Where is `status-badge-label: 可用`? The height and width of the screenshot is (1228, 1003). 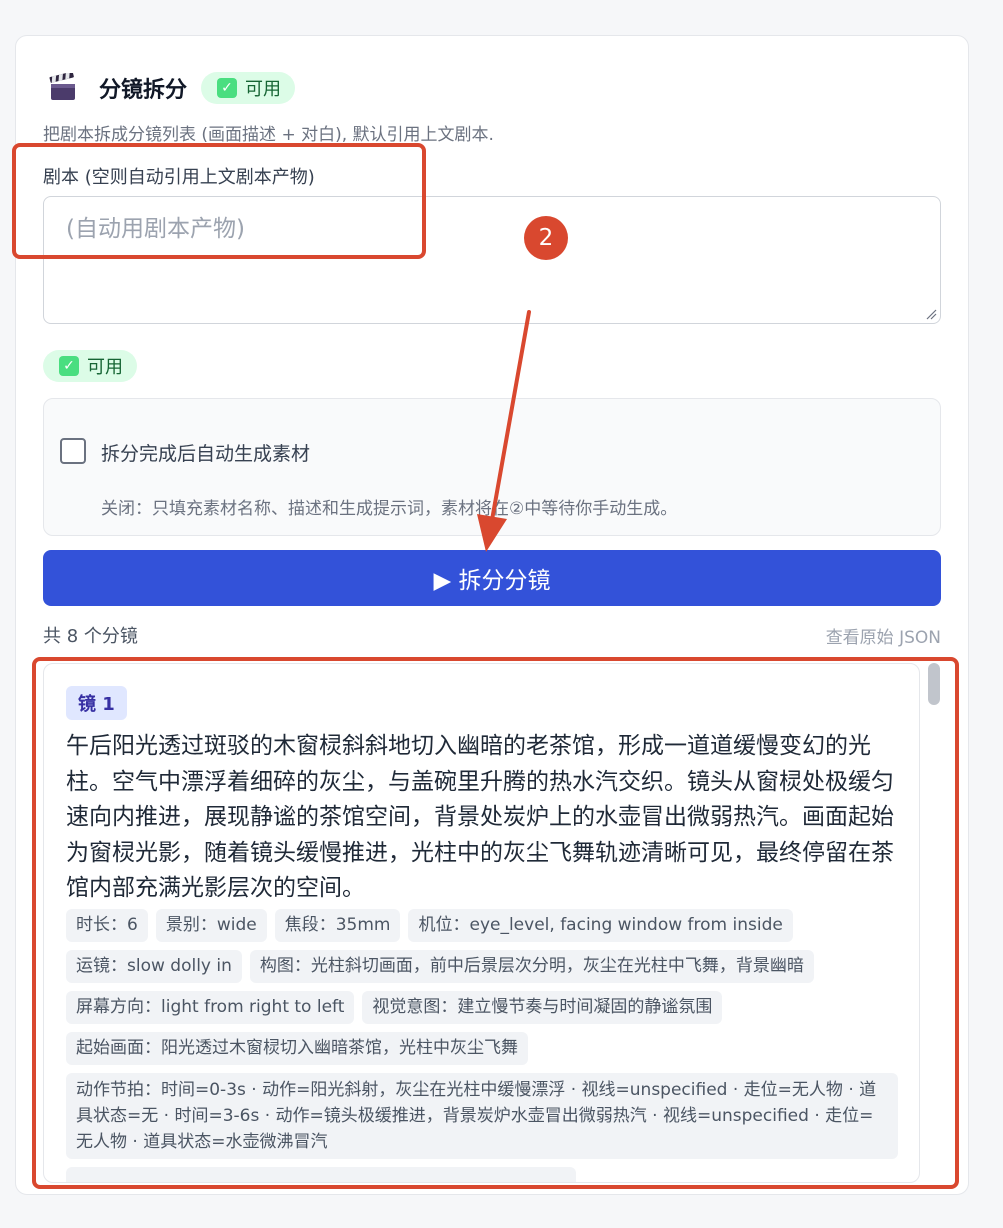 status-badge-label: 可用 is located at coordinates (263, 89).